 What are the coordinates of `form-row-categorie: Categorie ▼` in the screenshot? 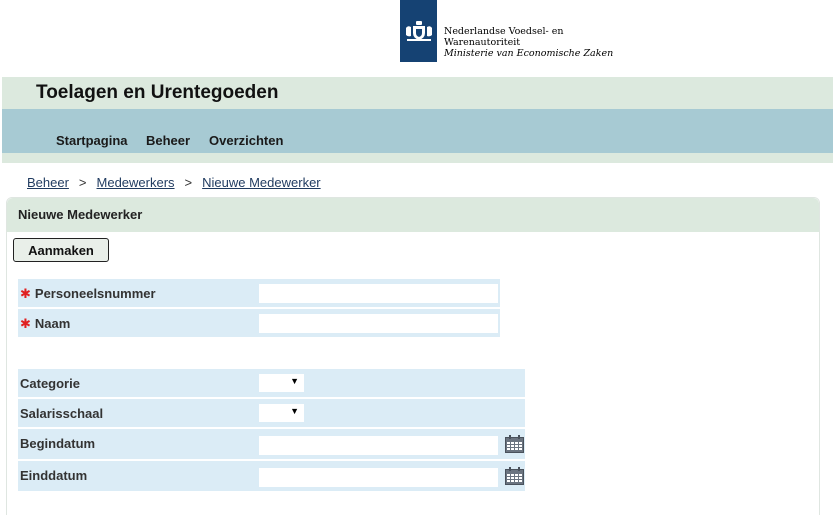 It's located at (271, 383).